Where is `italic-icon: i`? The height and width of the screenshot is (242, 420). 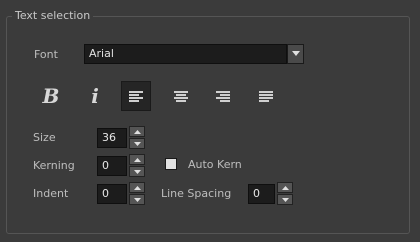 italic-icon: i is located at coordinates (95, 96).